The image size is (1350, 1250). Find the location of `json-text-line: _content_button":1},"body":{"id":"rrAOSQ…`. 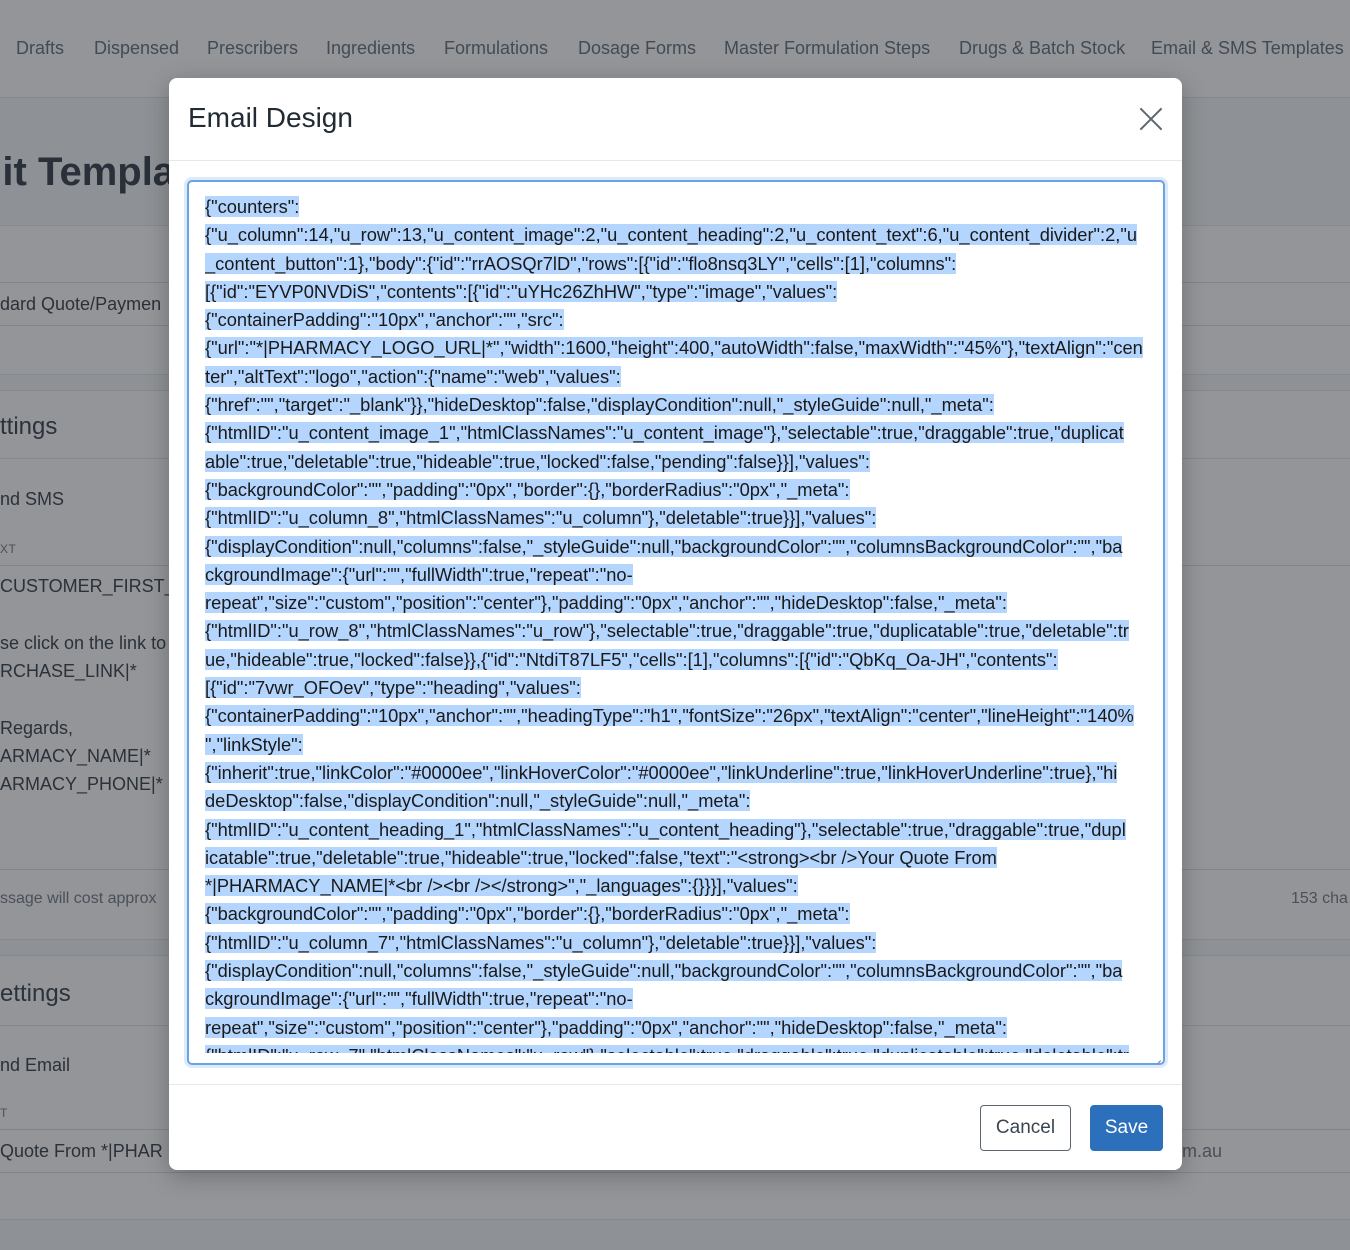

json-text-line: _content_button":1},"body":{"id":"rrAOSQ… is located at coordinates (677, 264).